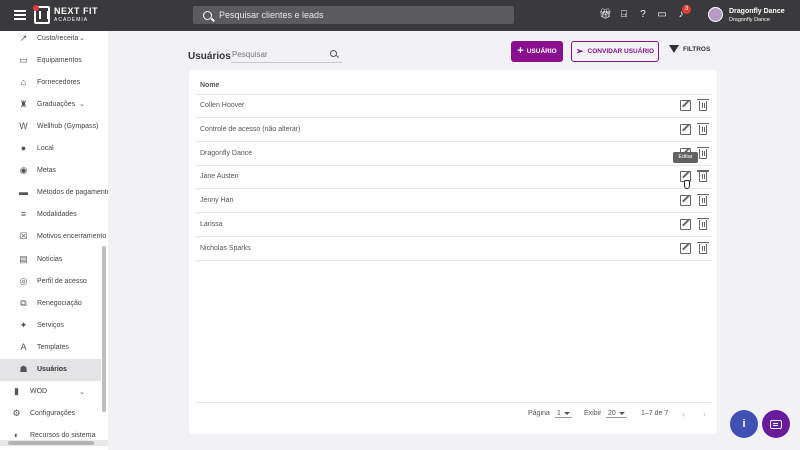 Image resolution: width=800 pixels, height=450 pixels. I want to click on user-name-cell: Nicholas Sparks, so click(225, 248).